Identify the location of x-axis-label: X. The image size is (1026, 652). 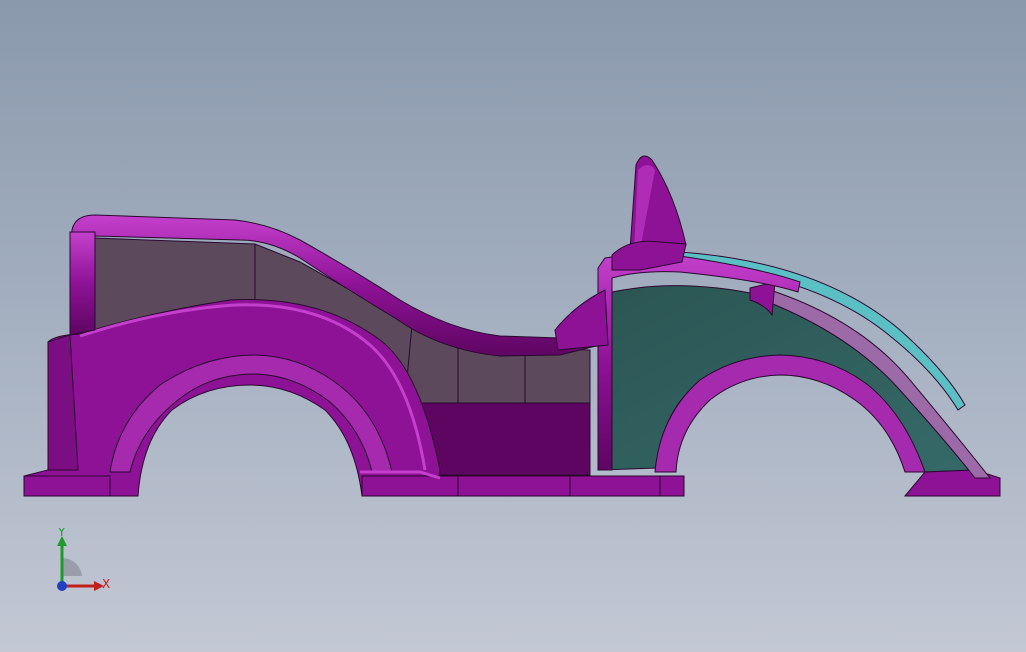
(106, 584).